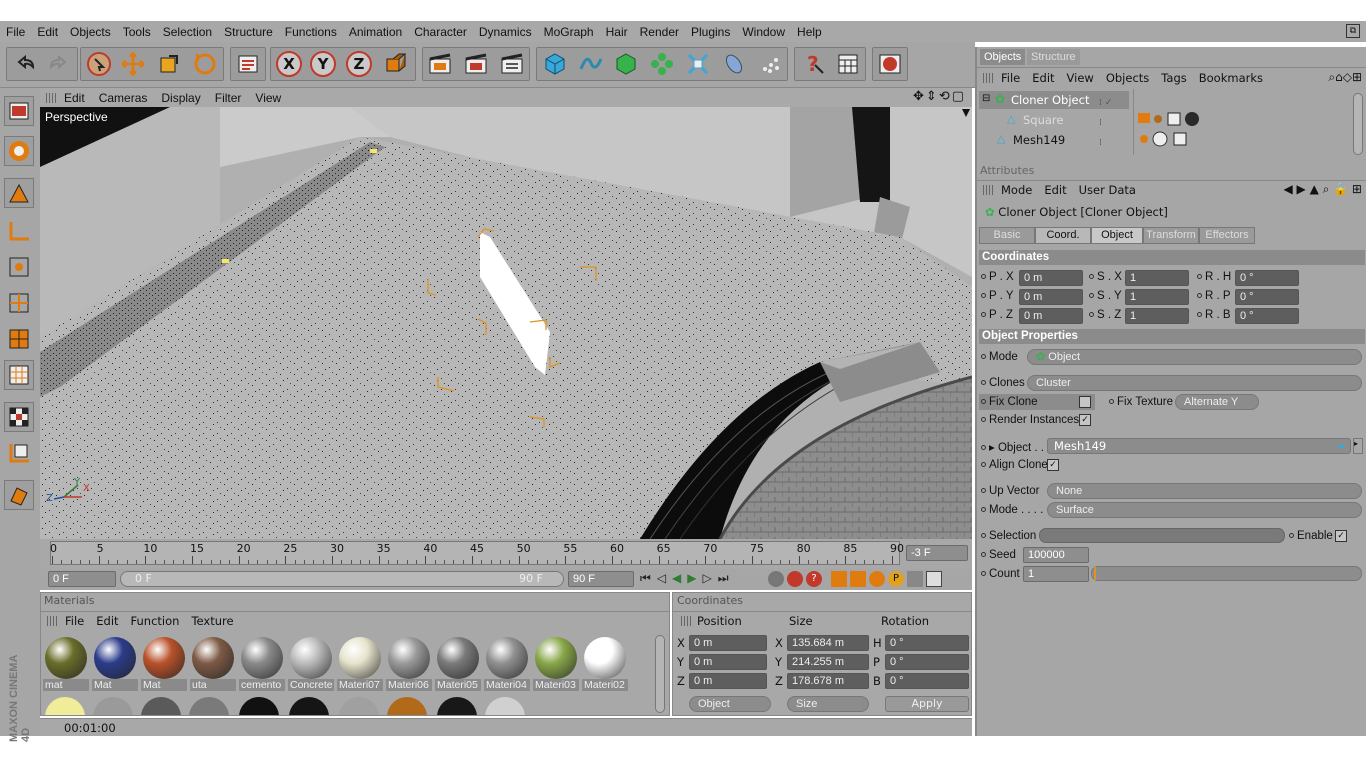  What do you see at coordinates (262, 663) in the screenshot?
I see `material-swatch: cemento` at bounding box center [262, 663].